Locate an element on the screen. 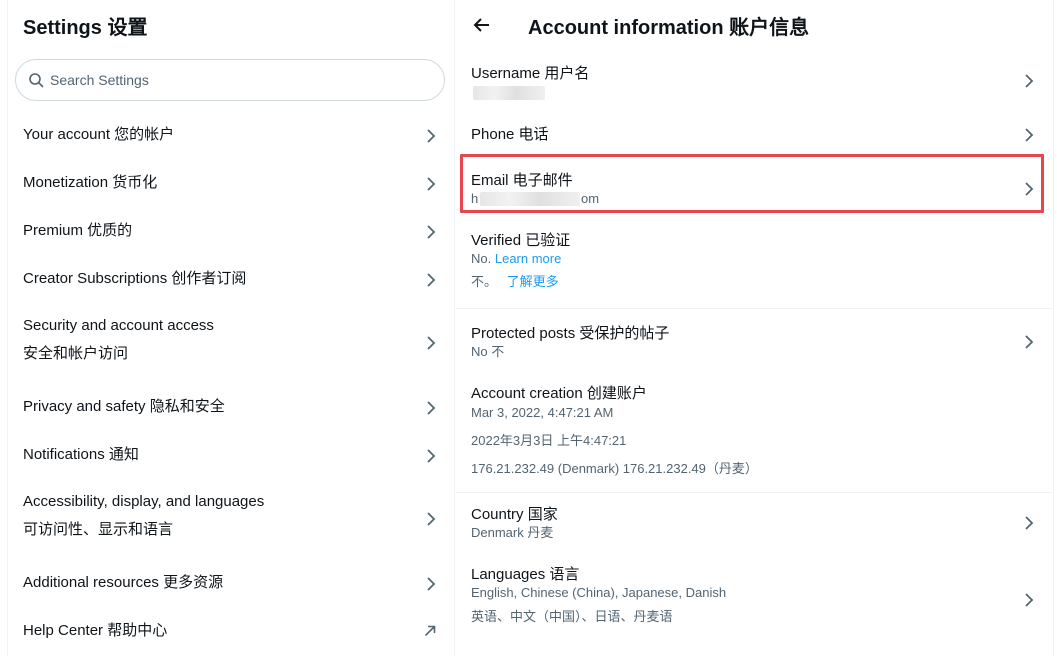 The height and width of the screenshot is (656, 1057). email-label: Email 电子邮件 is located at coordinates (522, 180).